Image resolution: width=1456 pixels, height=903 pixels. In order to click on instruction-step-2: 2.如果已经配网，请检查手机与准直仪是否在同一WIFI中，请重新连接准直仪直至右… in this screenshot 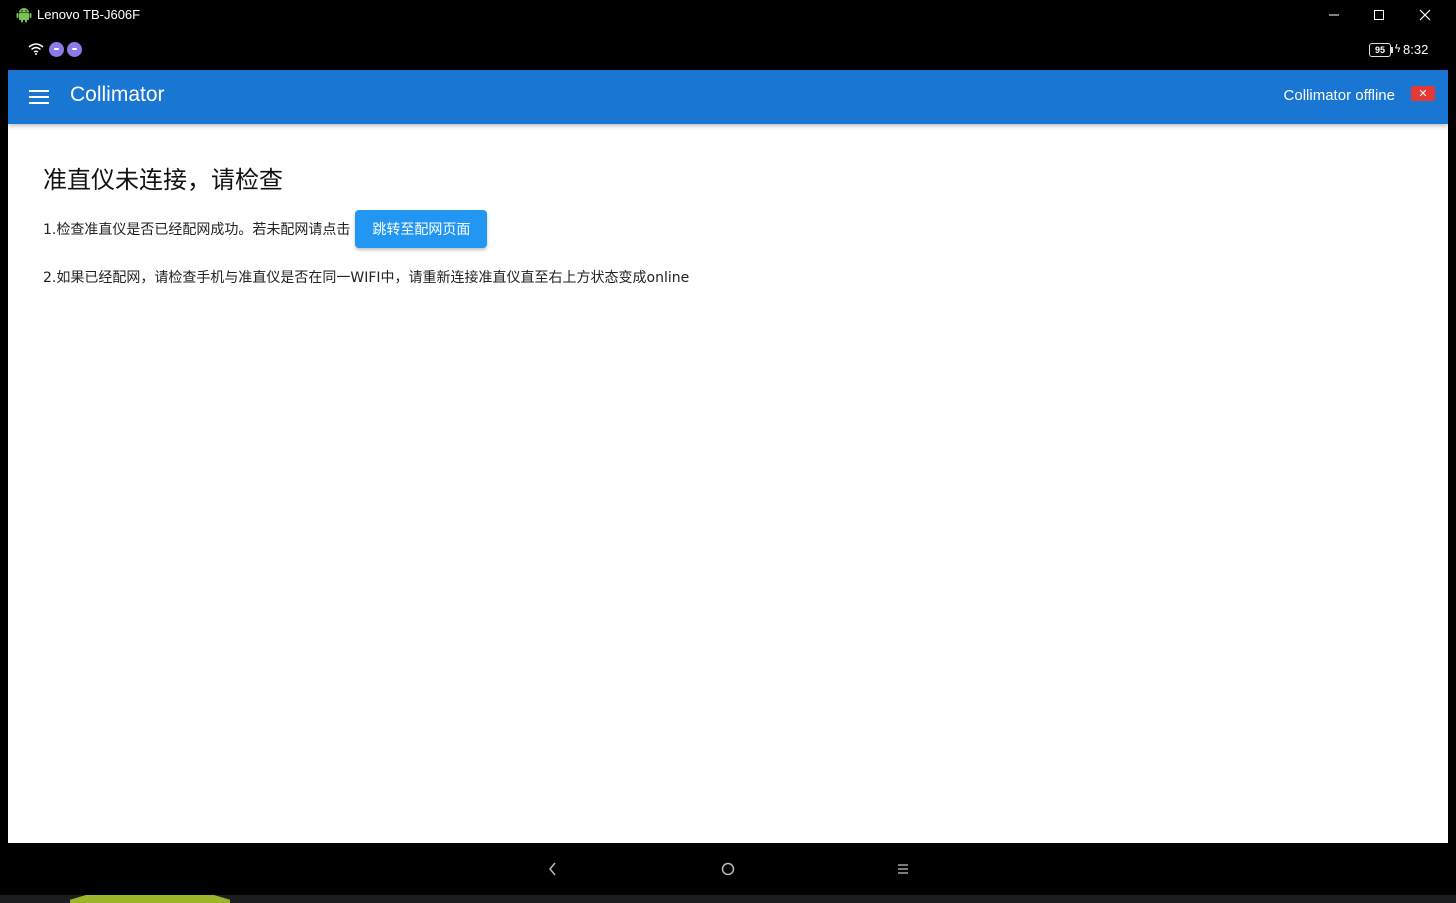, I will do `click(366, 278)`.